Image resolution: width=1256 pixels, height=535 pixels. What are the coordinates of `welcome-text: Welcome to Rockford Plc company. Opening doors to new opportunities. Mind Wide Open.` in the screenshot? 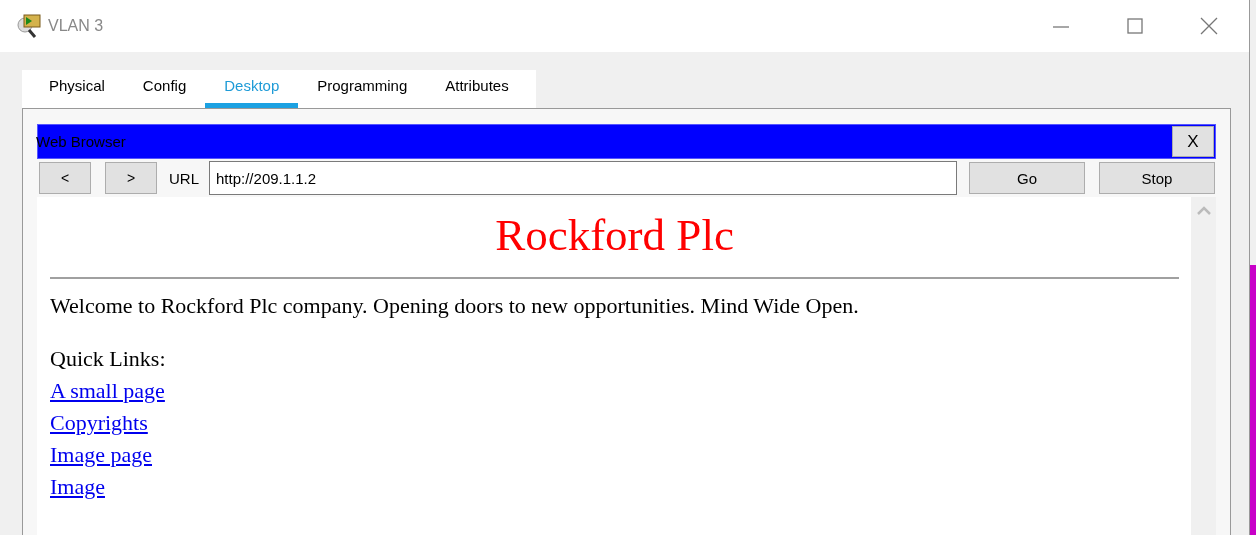 It's located at (455, 306).